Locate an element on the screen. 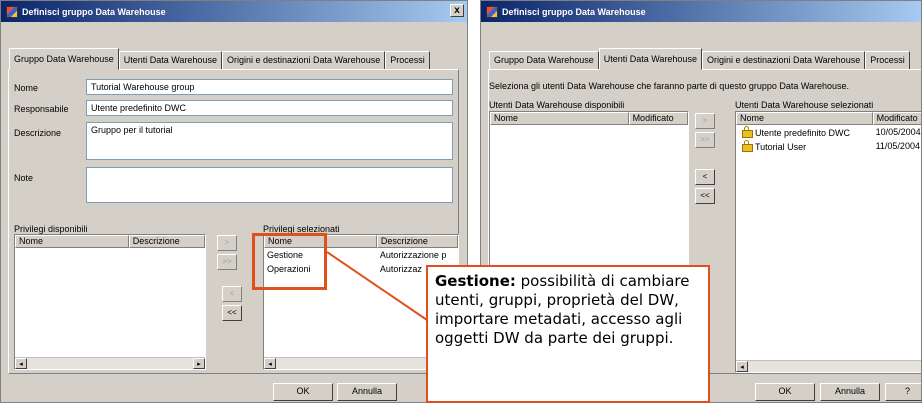  add-all-privileges-button: >> is located at coordinates (227, 262).